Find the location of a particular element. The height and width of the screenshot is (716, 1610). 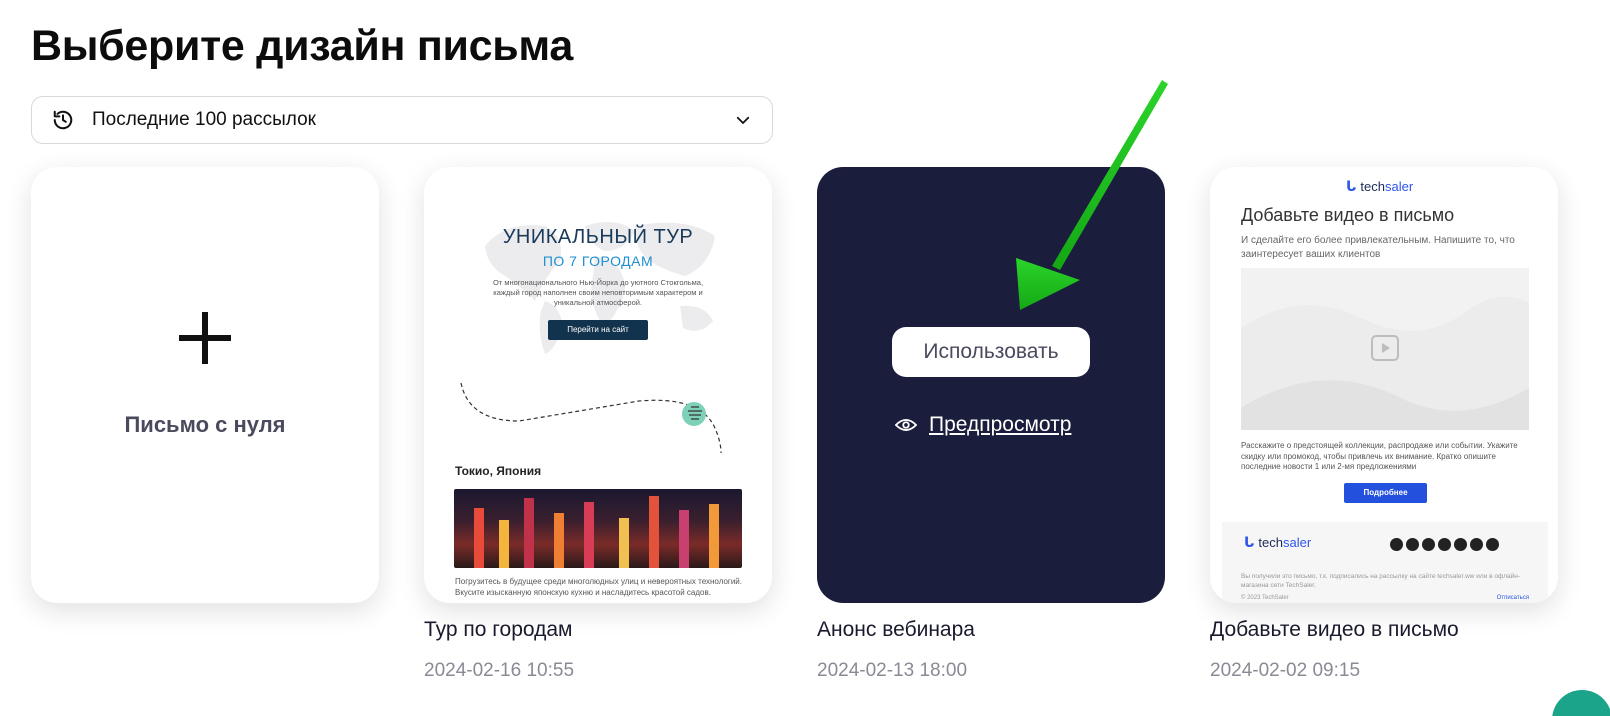

youtube-icon is located at coordinates (1412, 544).